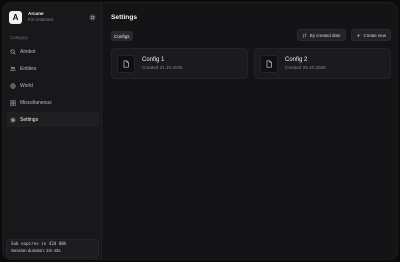 The height and width of the screenshot is (262, 400). I want to click on tab-configs: Configs, so click(122, 36).